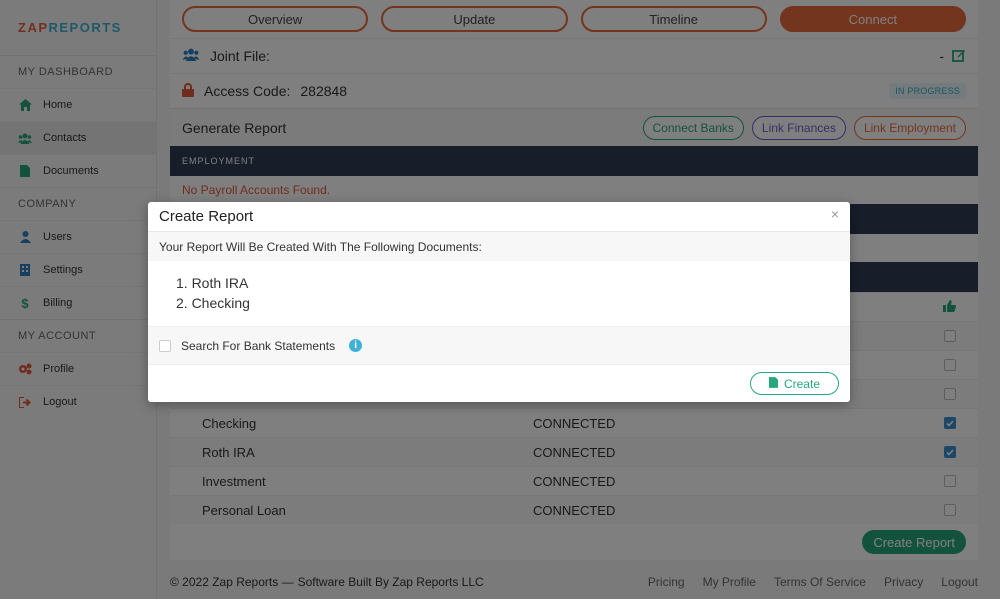 This screenshot has width=1000, height=599. Describe the element at coordinates (773, 383) in the screenshot. I see `document-icon` at that location.